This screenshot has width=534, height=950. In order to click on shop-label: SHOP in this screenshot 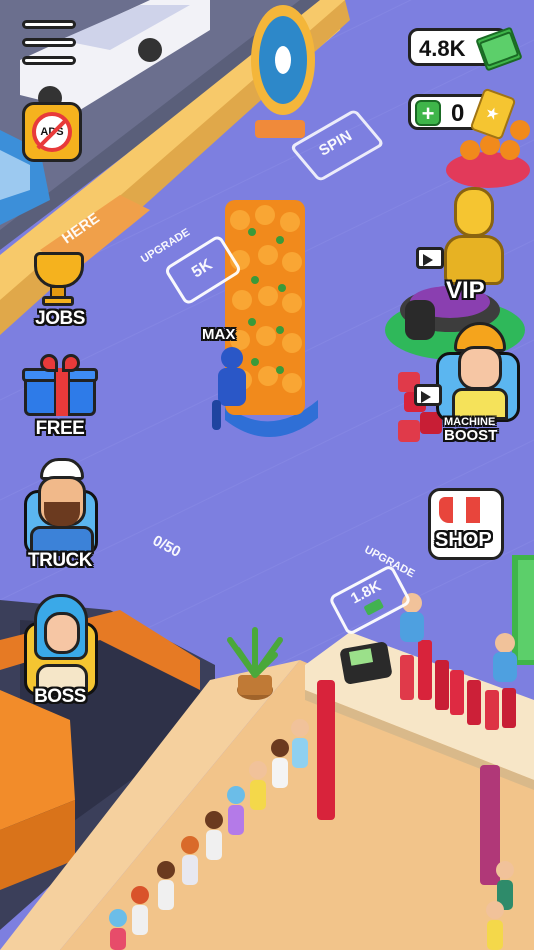, I will do `click(463, 540)`.